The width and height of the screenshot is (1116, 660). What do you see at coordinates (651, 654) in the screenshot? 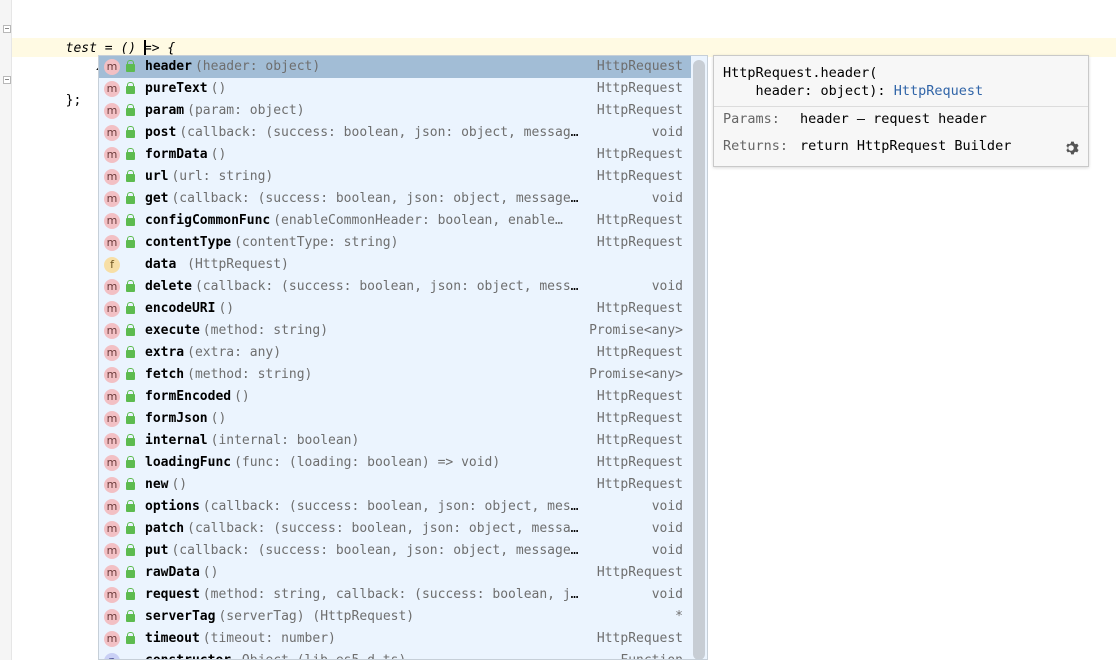
I see `completion-item-type: Function` at bounding box center [651, 654].